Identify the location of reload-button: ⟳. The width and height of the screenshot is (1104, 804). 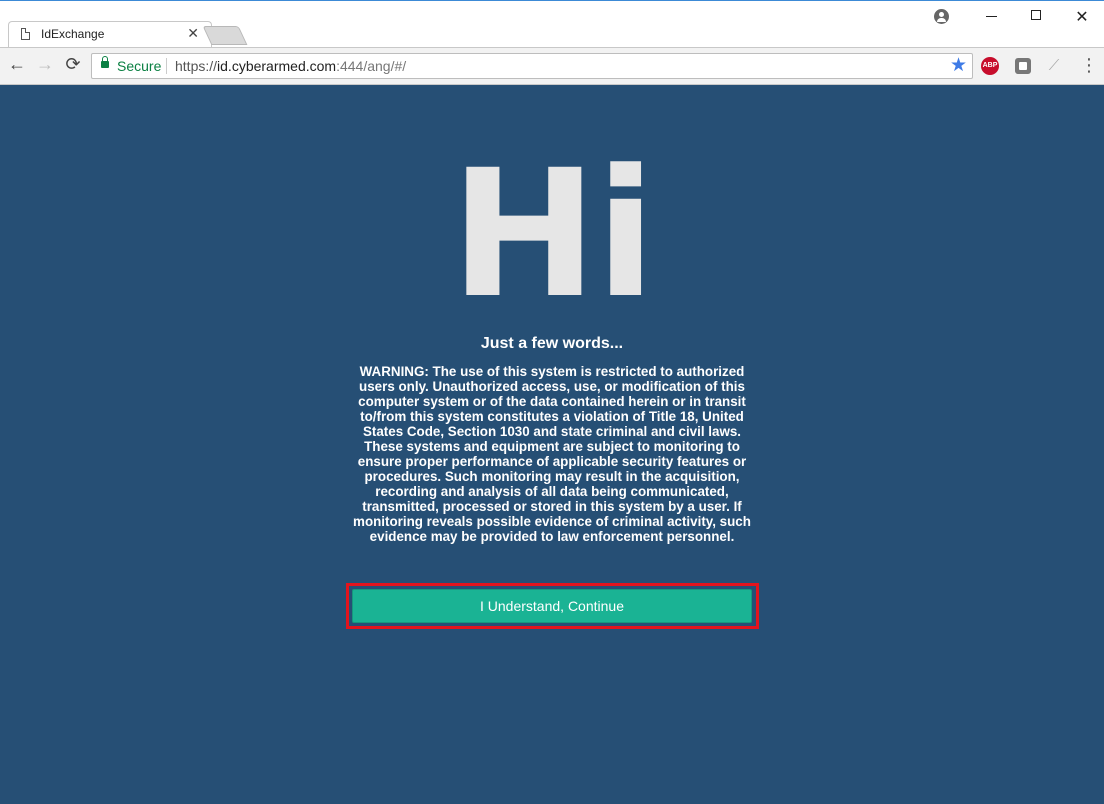
(73, 64).